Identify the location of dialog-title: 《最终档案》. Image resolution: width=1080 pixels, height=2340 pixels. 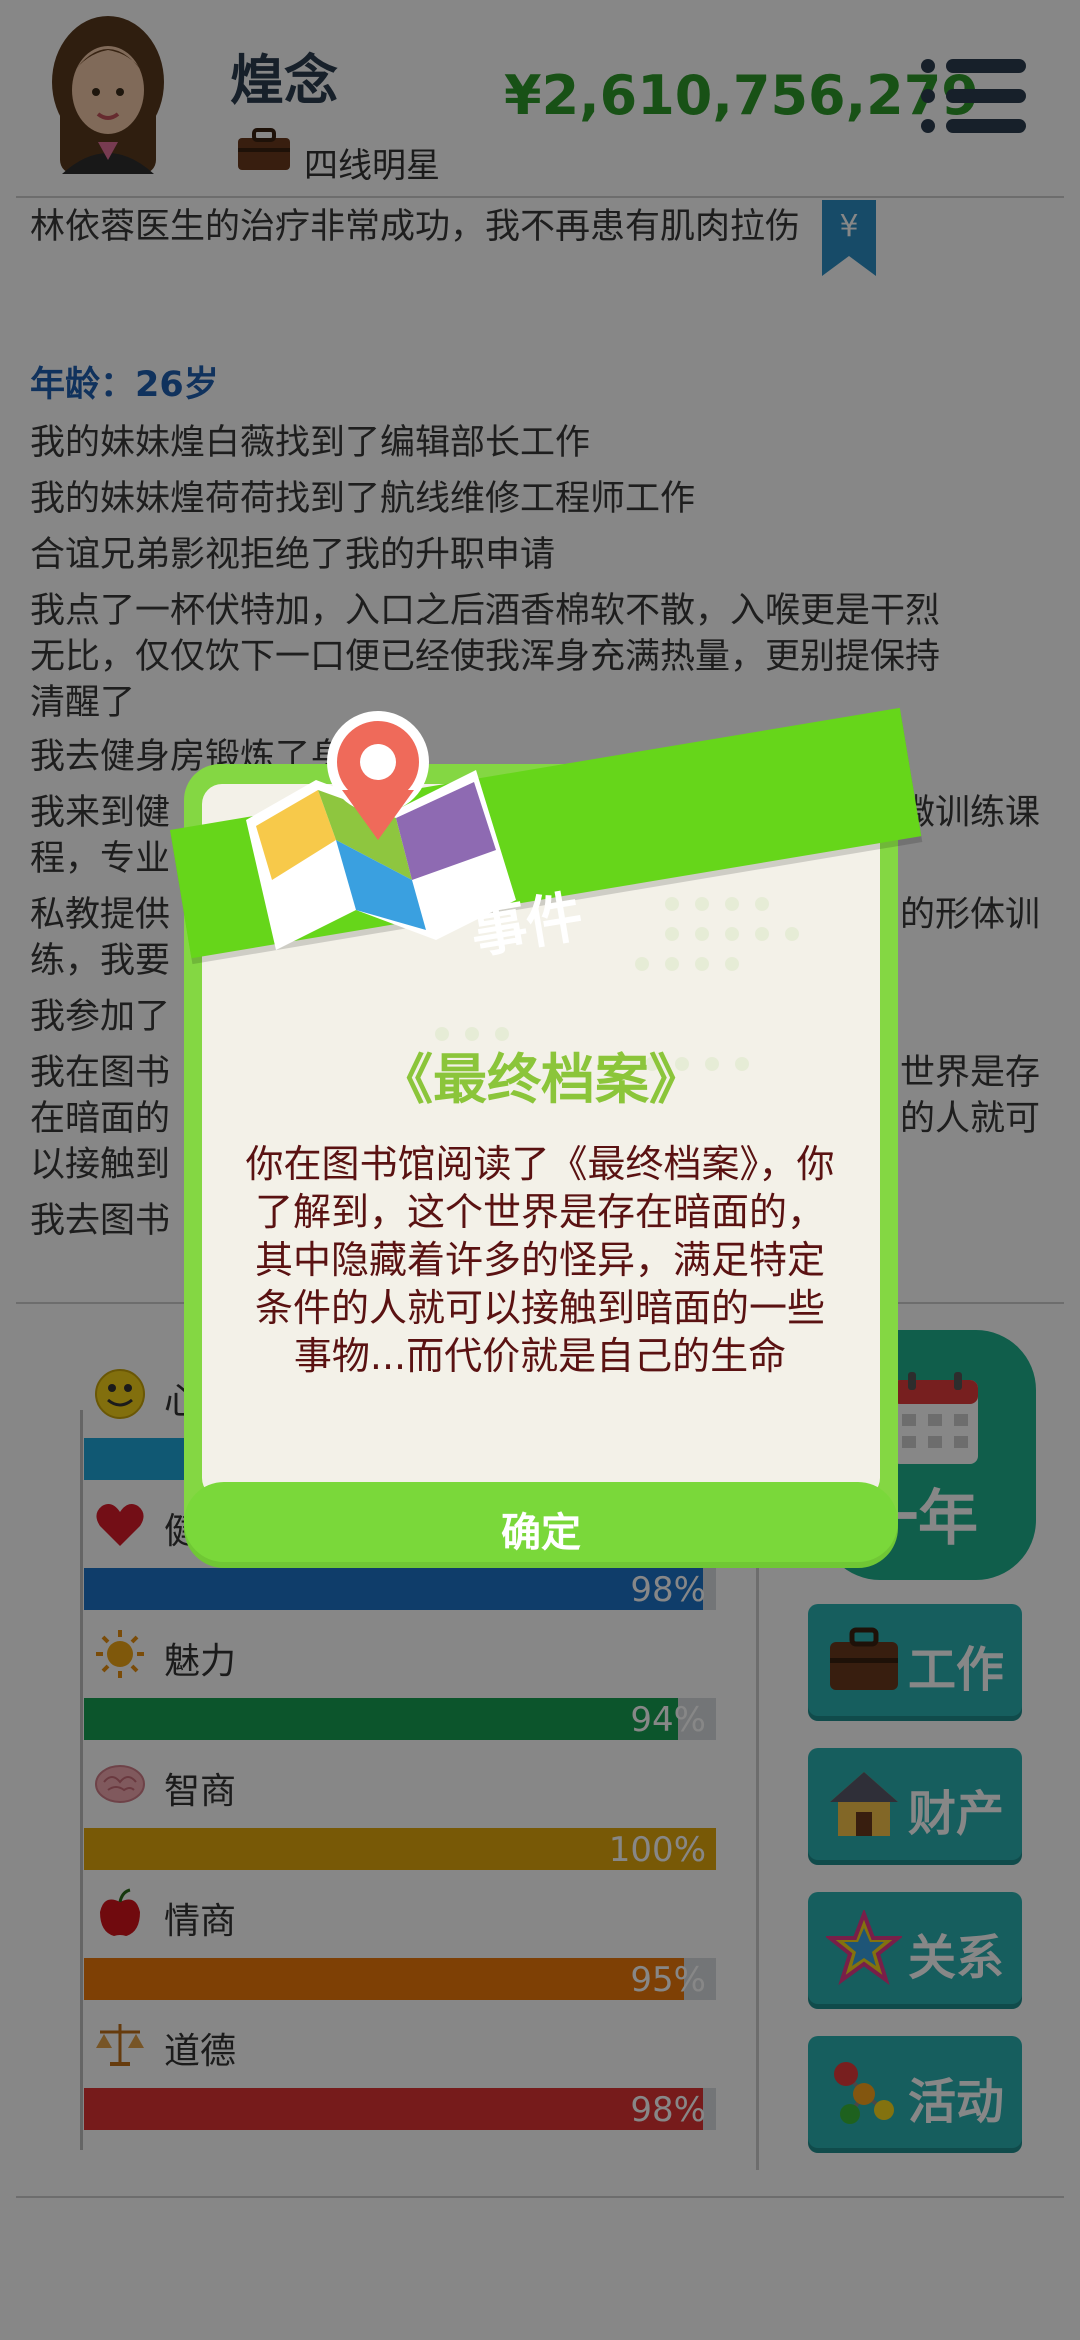
(541, 1079).